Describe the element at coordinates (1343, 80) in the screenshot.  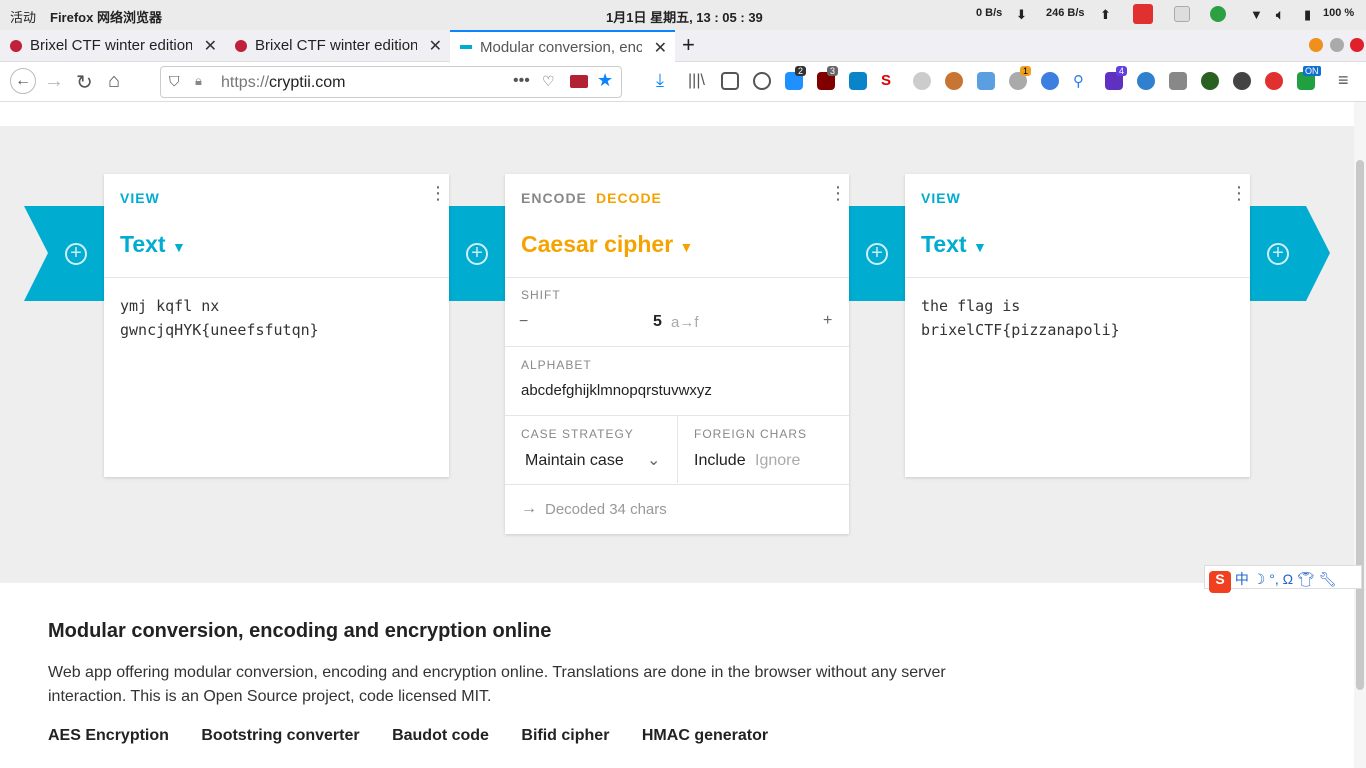
I see `hamburger-menu-icon: ≡` at that location.